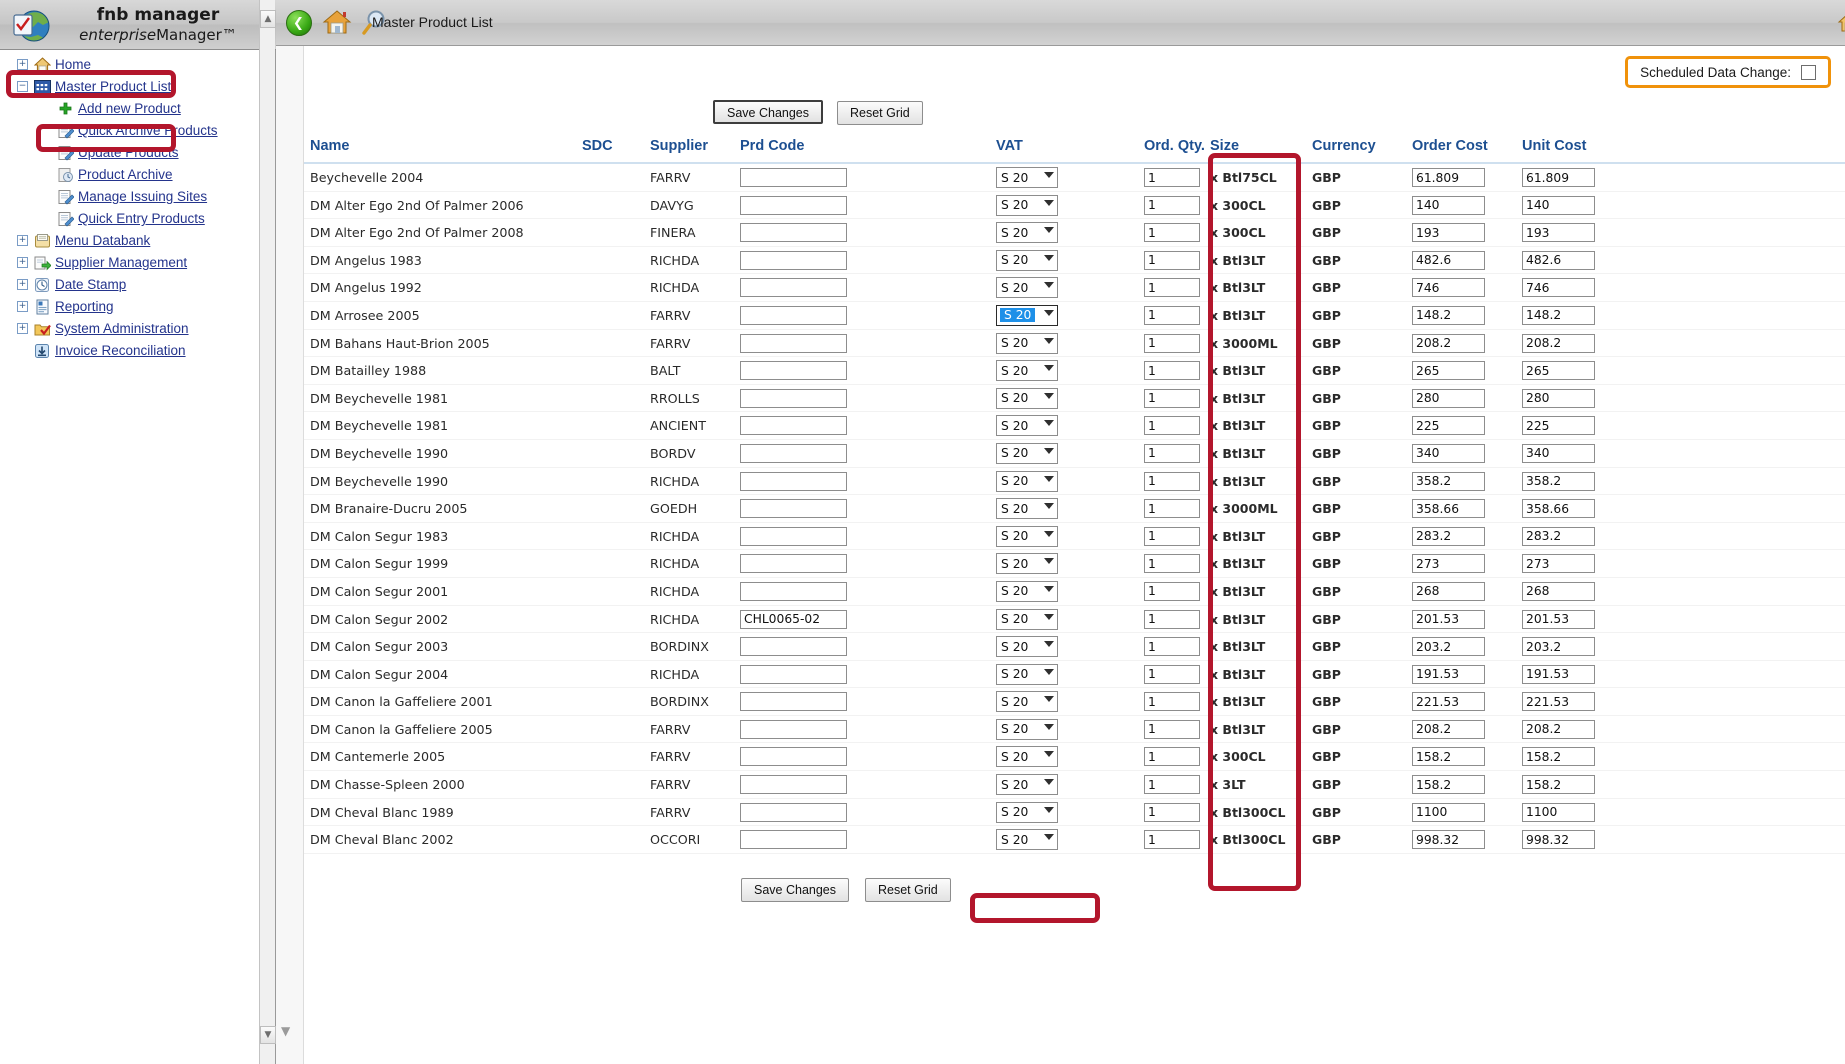  I want to click on switch-home-icon, so click(1841, 22).